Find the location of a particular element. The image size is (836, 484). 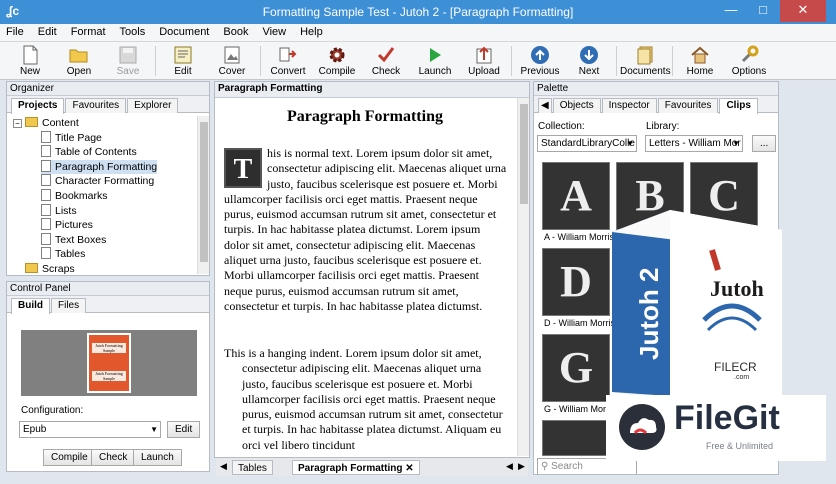

configuration-select: Epub ▼ is located at coordinates (90, 429).